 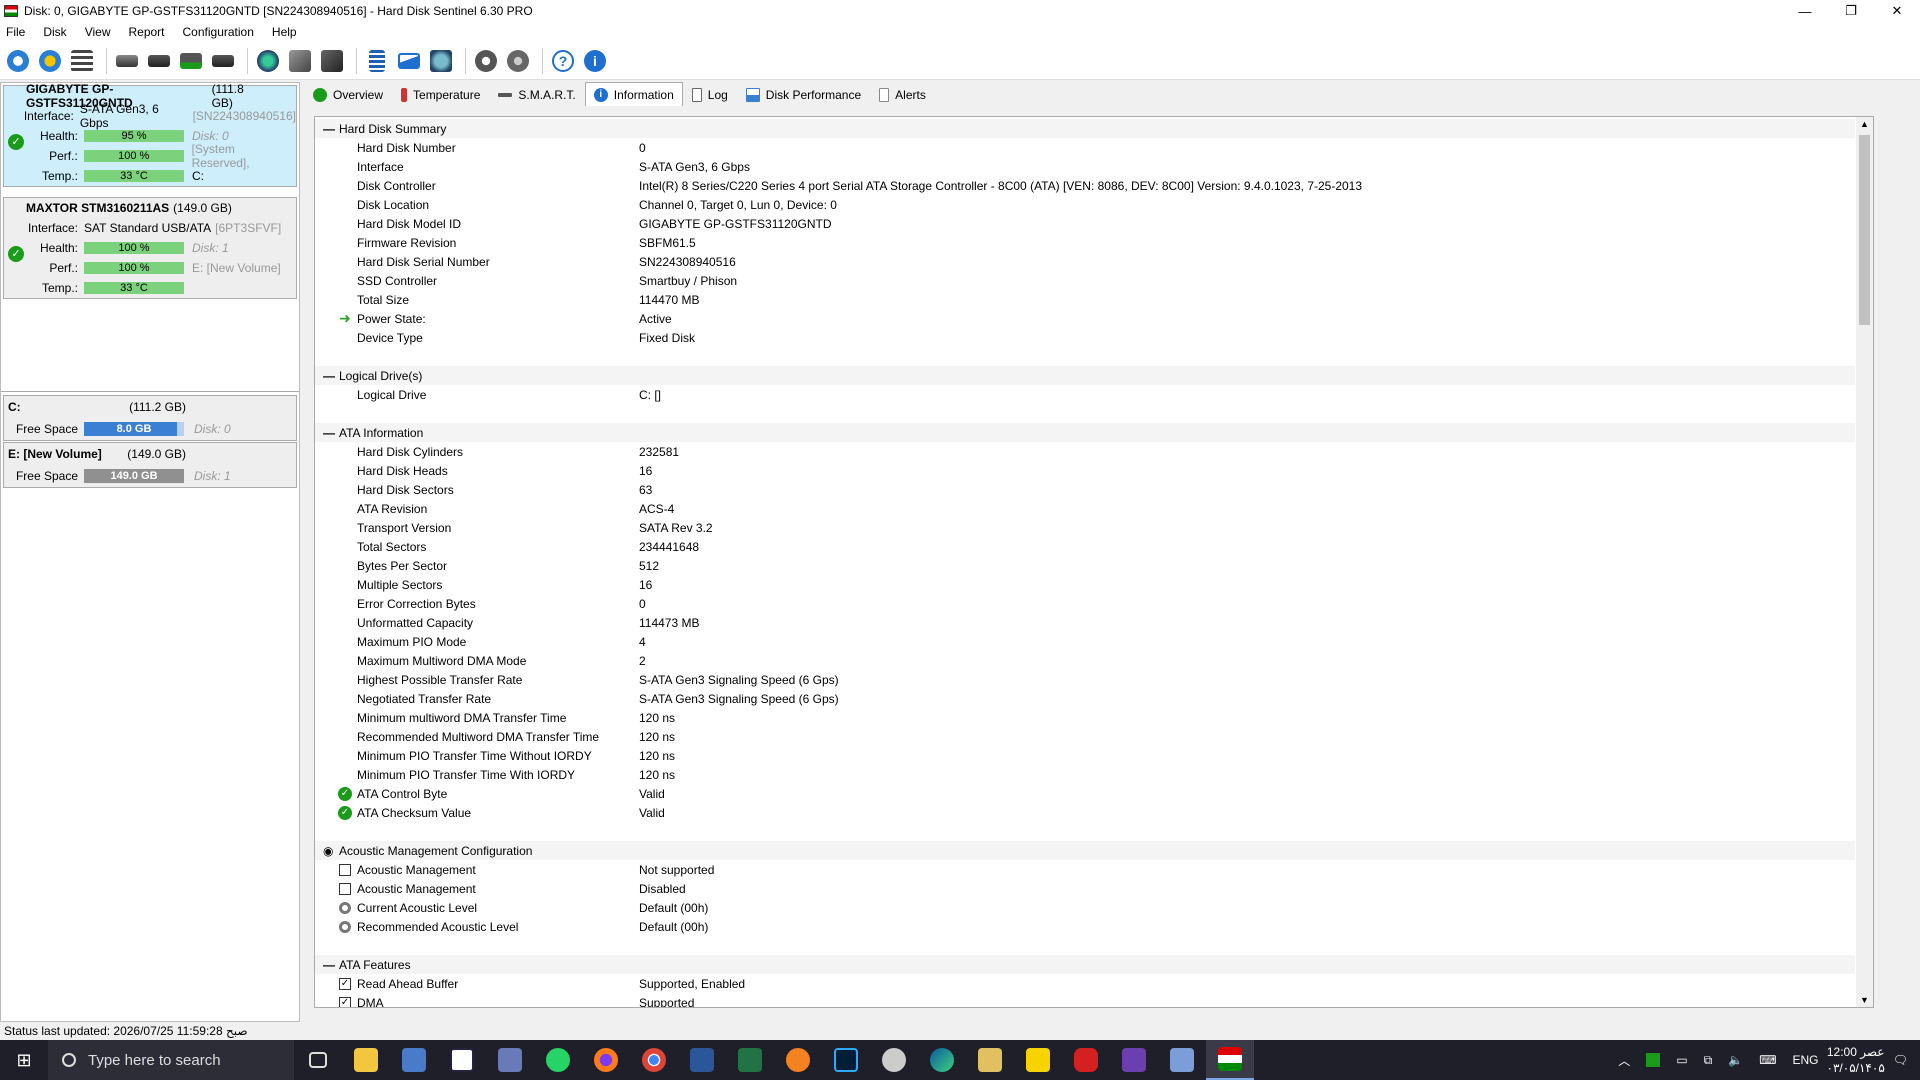 I want to click on taskbar-app-writer, so click(x=462, y=1060).